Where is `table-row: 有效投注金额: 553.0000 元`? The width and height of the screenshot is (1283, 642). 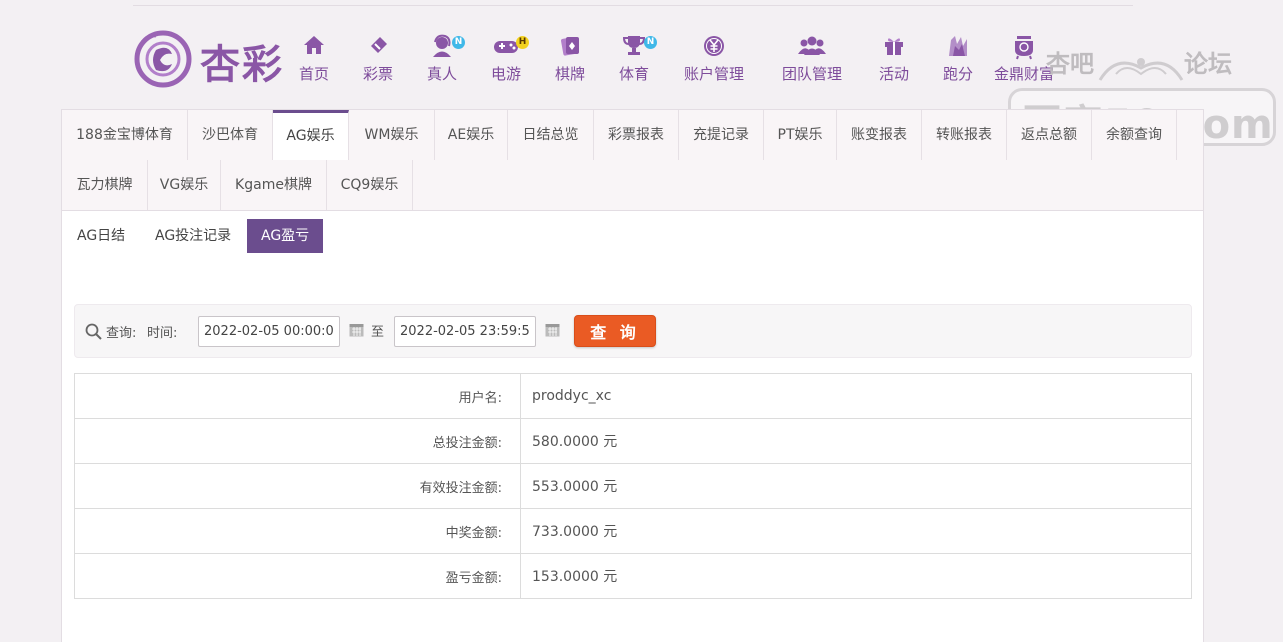 table-row: 有效投注金额: 553.0000 元 is located at coordinates (633, 486).